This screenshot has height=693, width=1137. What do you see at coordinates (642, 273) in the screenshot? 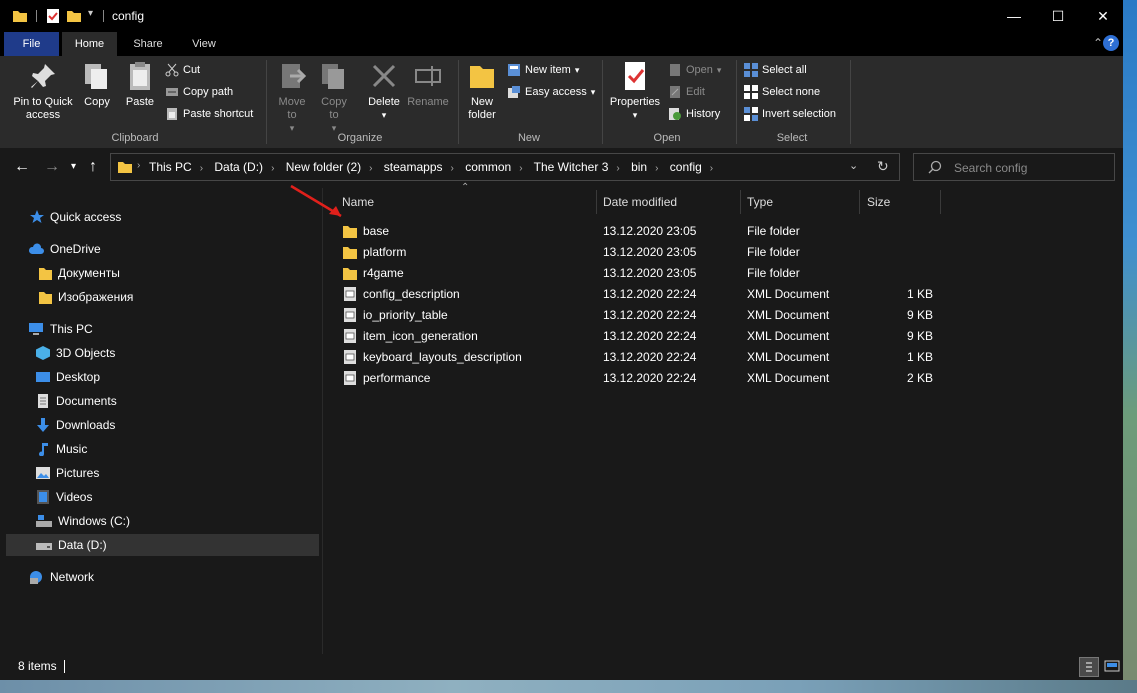
I see `table-row: r4game 13.12.2020 23:05 File folder` at bounding box center [642, 273].